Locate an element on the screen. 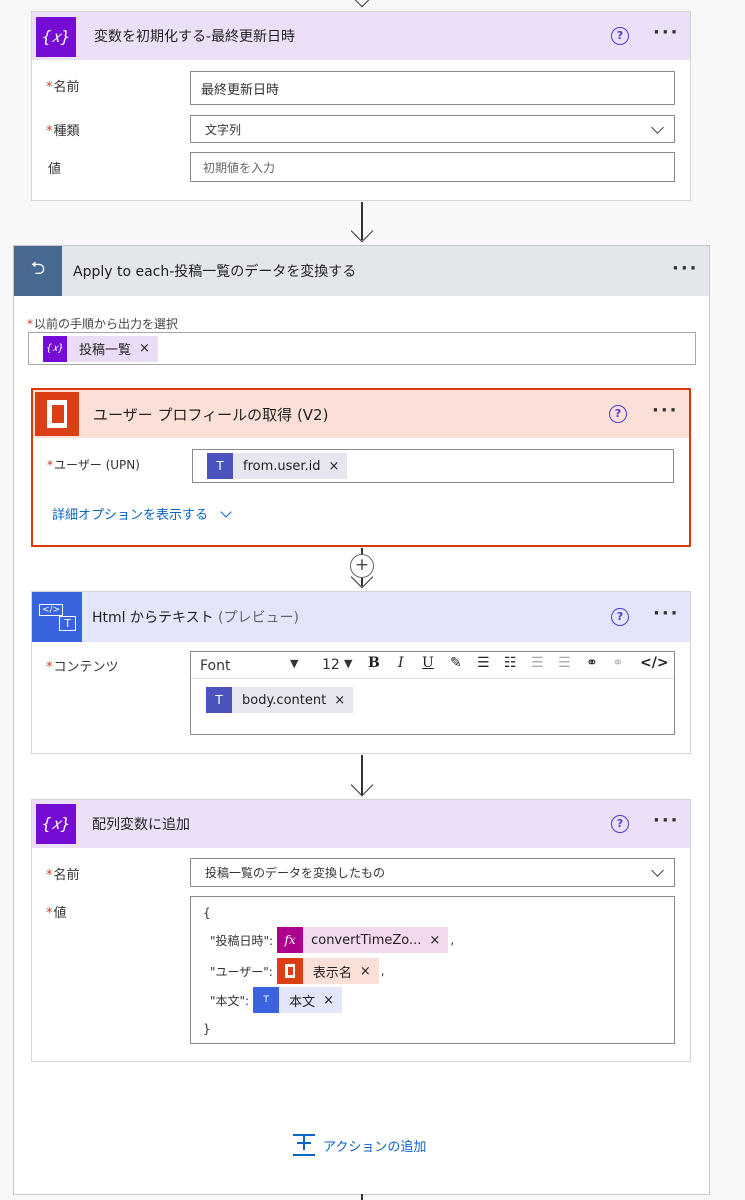  value-input: 初期値を入力 is located at coordinates (432, 167).